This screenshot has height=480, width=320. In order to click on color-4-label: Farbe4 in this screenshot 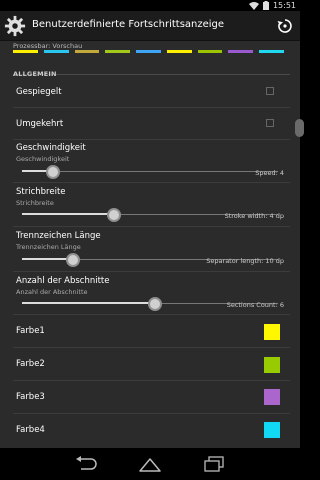, I will do `click(30, 430)`.